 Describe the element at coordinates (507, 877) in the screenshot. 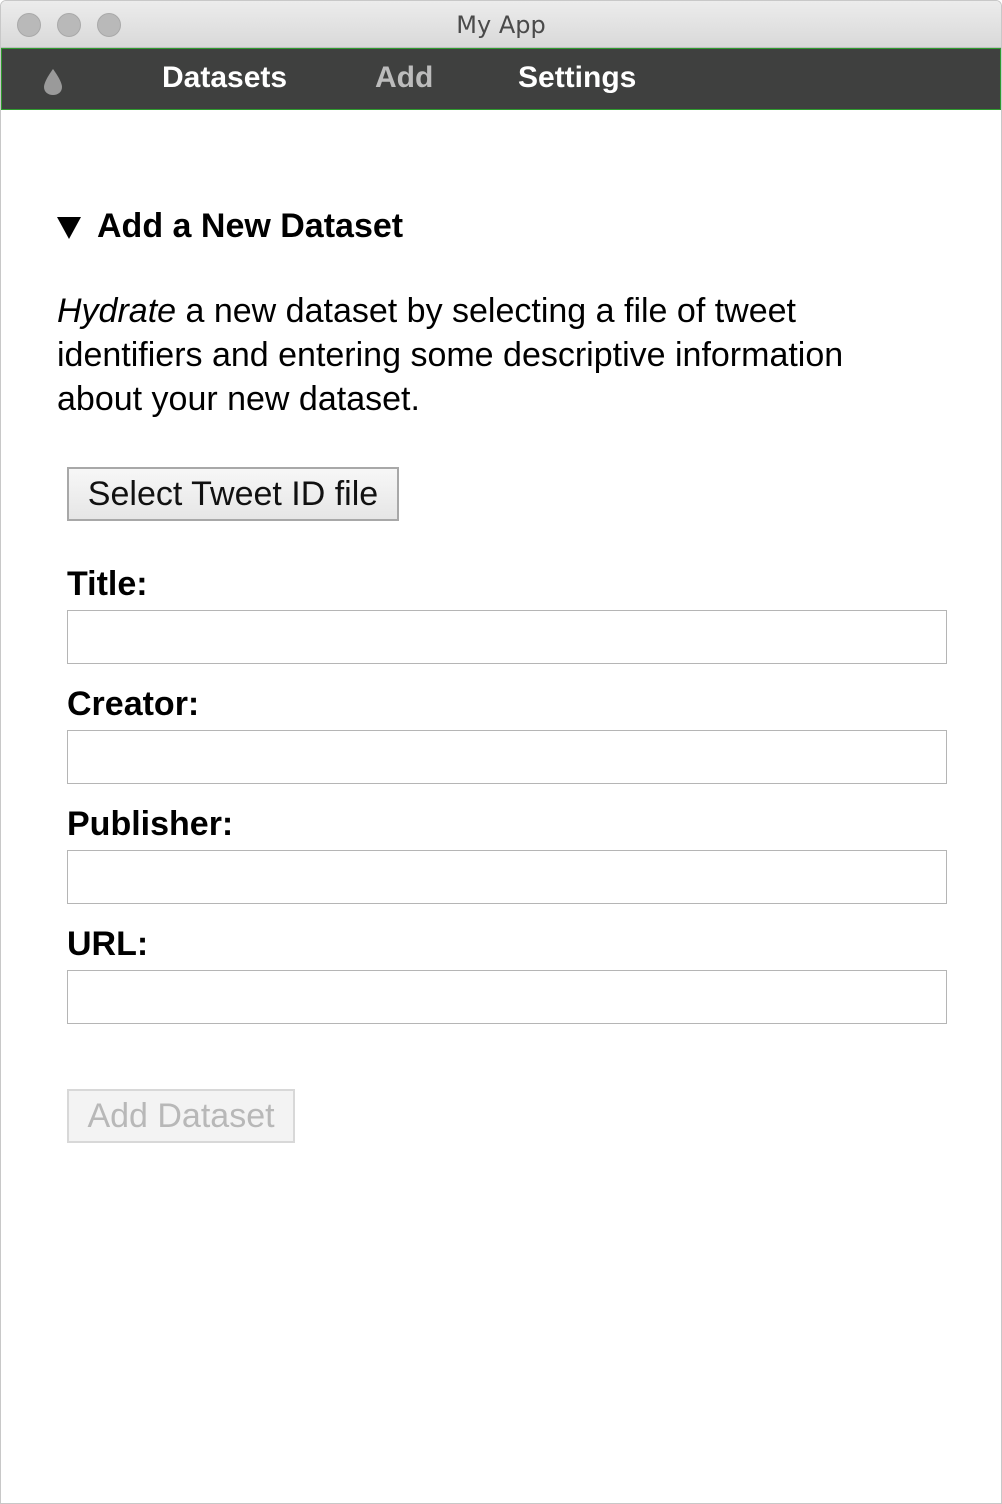

I see `publisher-field` at that location.